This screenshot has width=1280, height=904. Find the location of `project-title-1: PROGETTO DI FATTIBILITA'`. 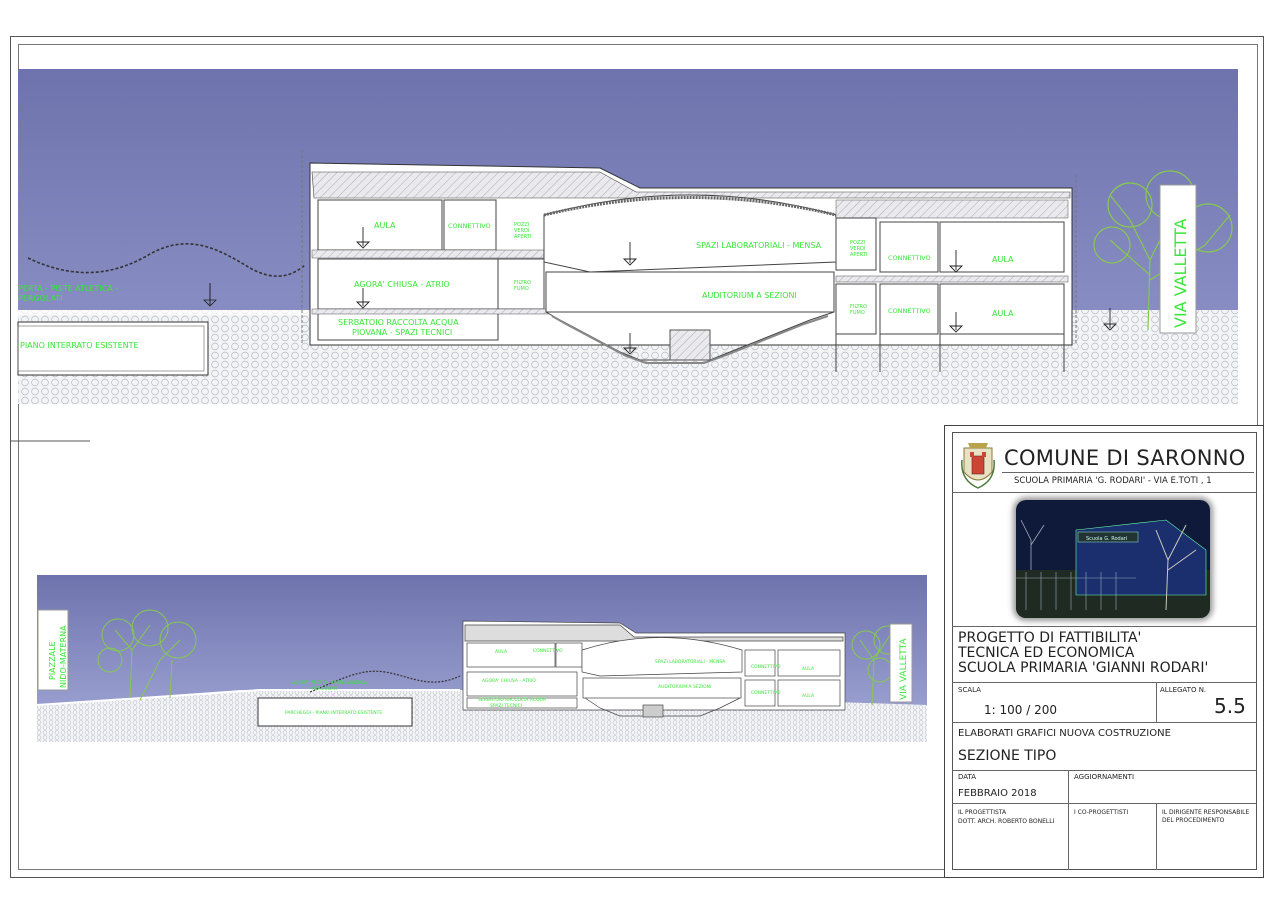

project-title-1: PROGETTO DI FATTIBILITA' is located at coordinates (1050, 638).